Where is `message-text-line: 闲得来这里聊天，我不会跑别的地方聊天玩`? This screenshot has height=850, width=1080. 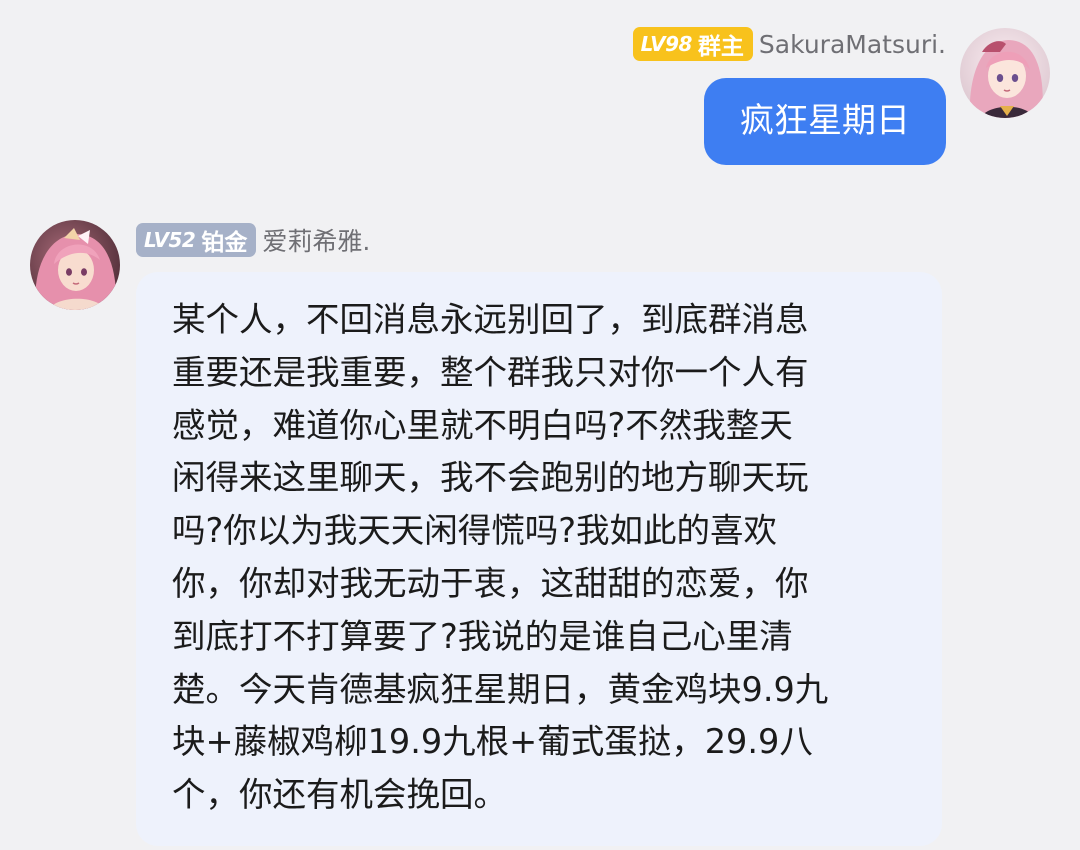 message-text-line: 闲得来这里聊天，我不会跑别的地方聊天玩 is located at coordinates (490, 478).